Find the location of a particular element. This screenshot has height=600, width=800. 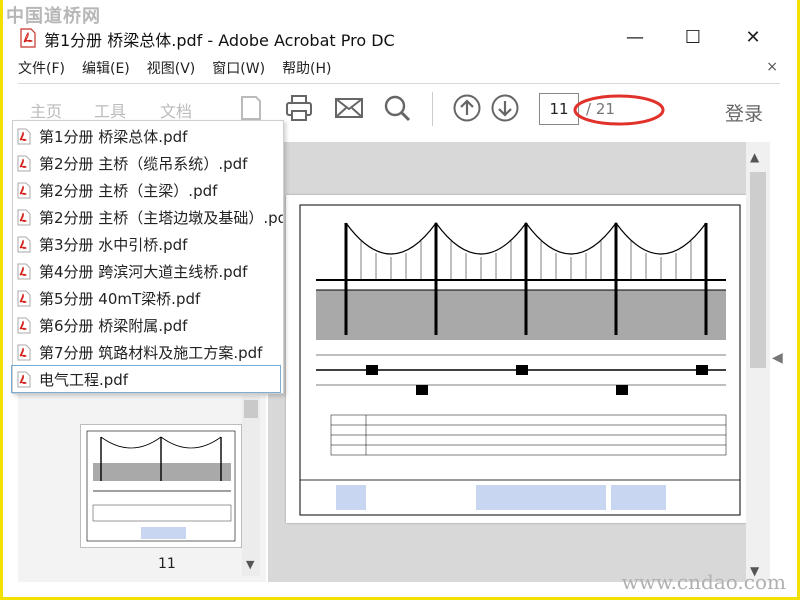

maximize-button: ☐ is located at coordinates (693, 37).